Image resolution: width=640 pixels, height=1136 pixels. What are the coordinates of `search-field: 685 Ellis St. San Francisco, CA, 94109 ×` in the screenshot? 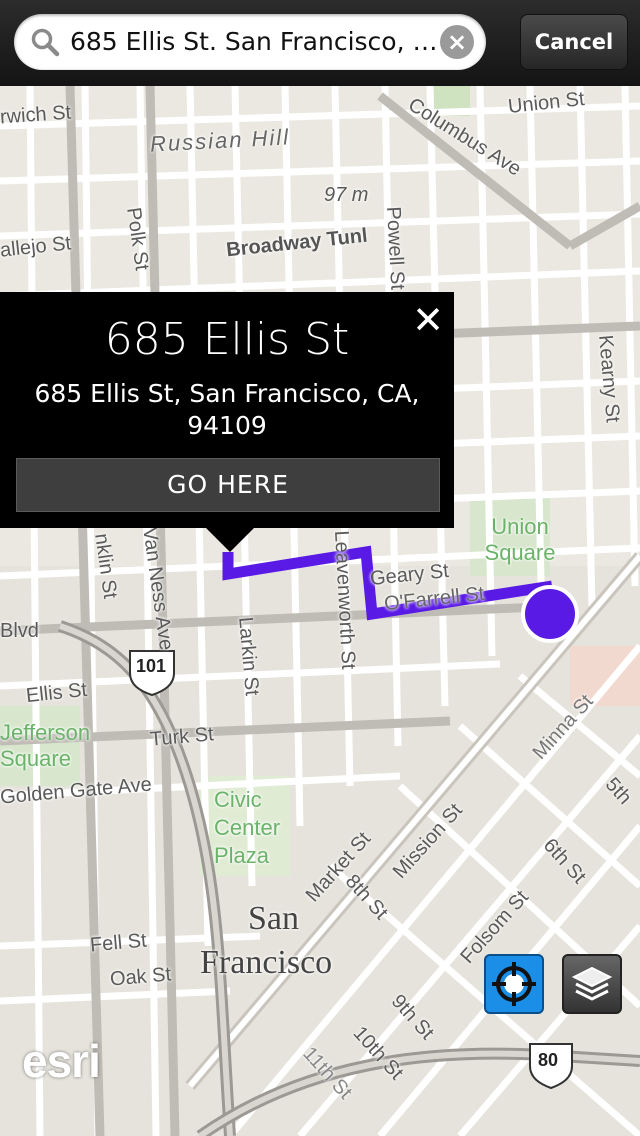 It's located at (250, 42).